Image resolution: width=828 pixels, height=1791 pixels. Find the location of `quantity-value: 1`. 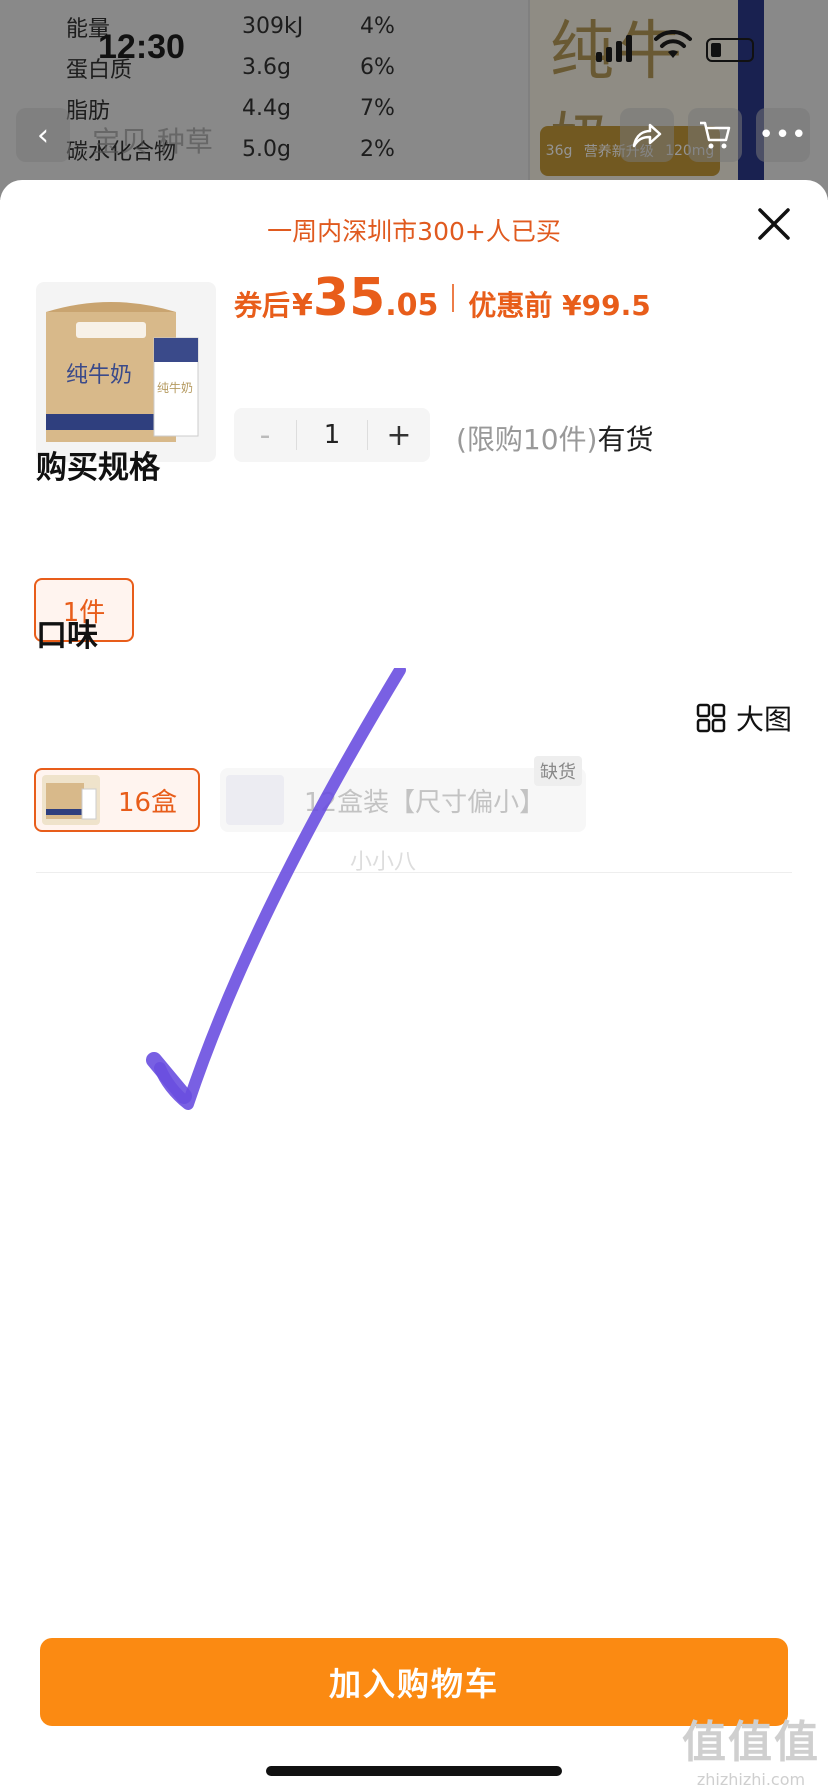

quantity-value: 1 is located at coordinates (332, 435).